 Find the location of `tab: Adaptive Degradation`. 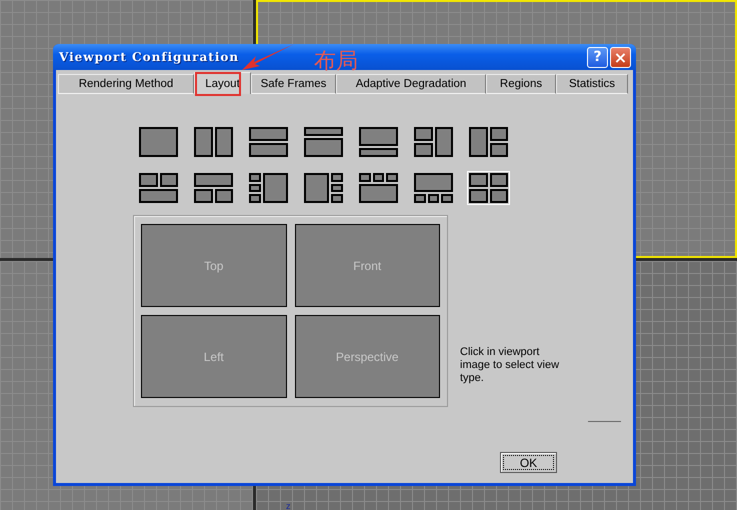

tab: Adaptive Degradation is located at coordinates (411, 84).